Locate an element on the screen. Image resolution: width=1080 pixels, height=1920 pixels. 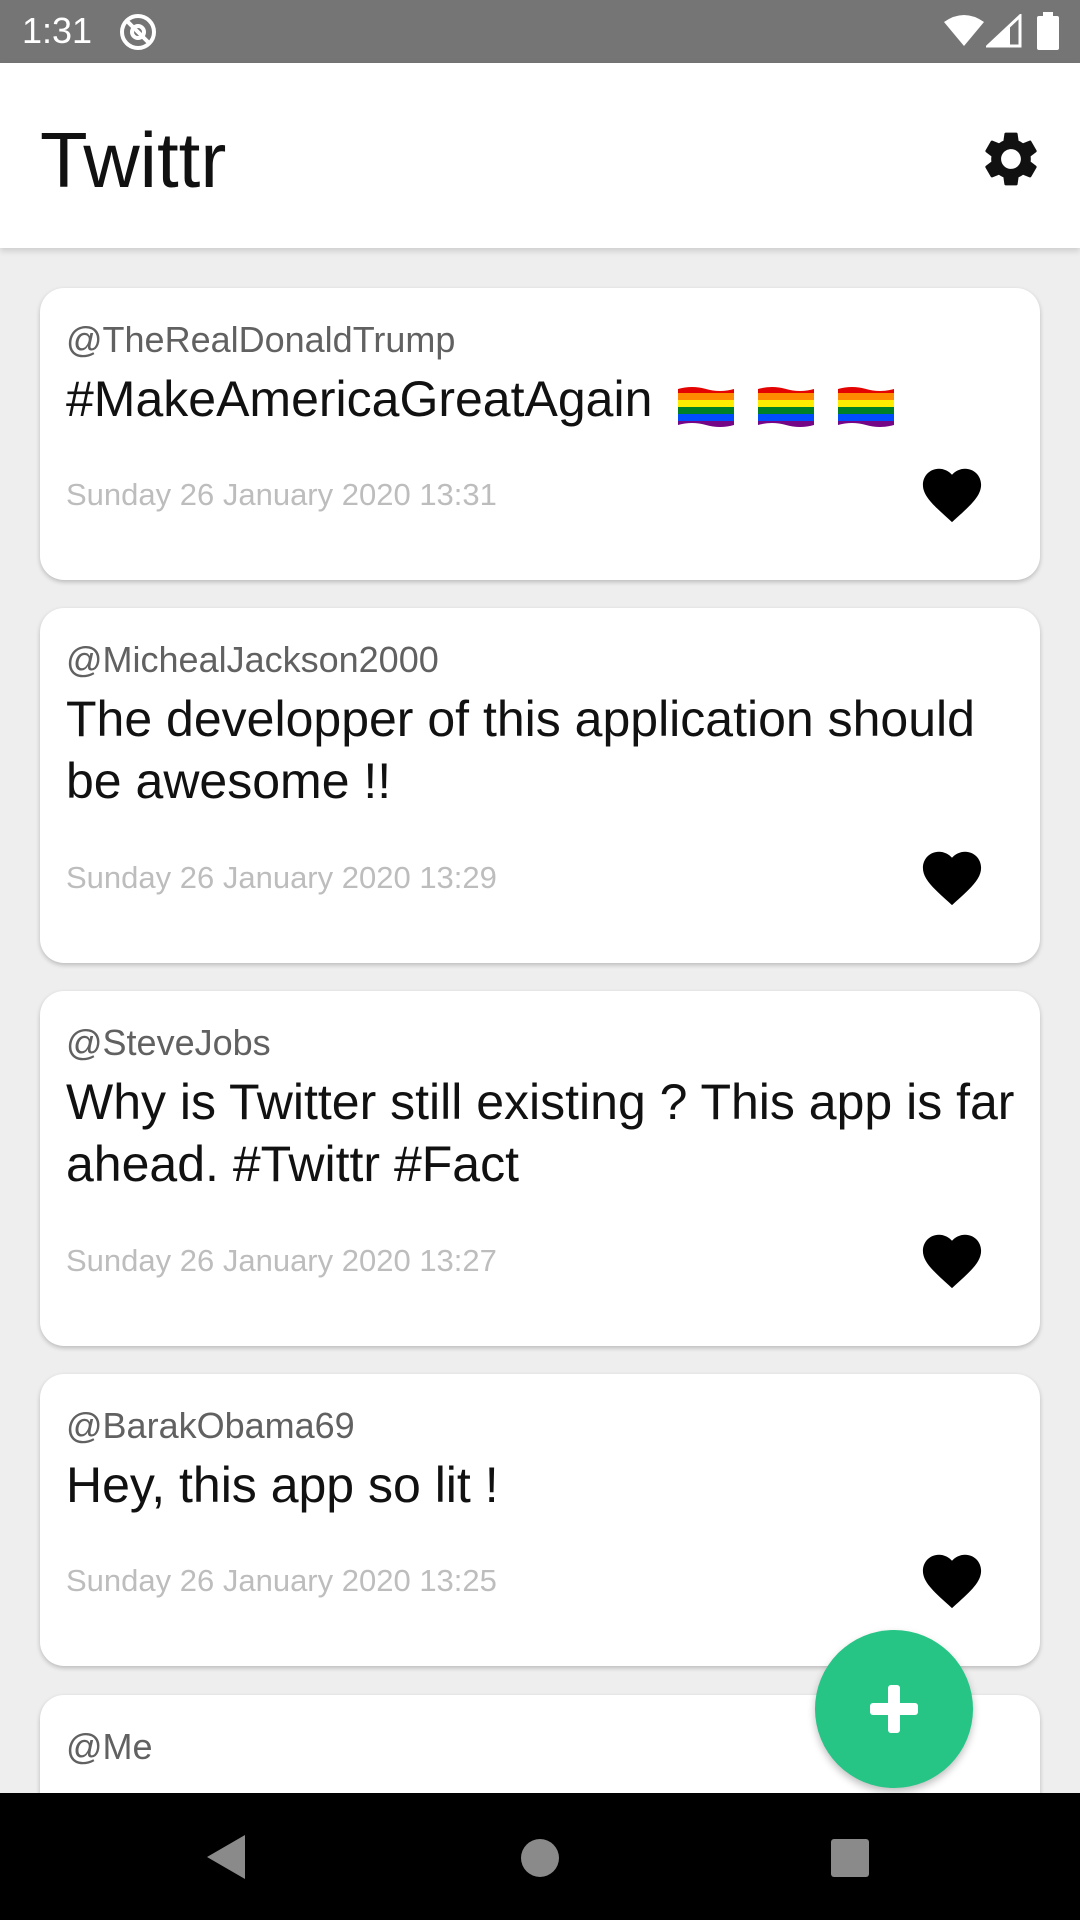
status-time: 1:31 is located at coordinates (57, 30).